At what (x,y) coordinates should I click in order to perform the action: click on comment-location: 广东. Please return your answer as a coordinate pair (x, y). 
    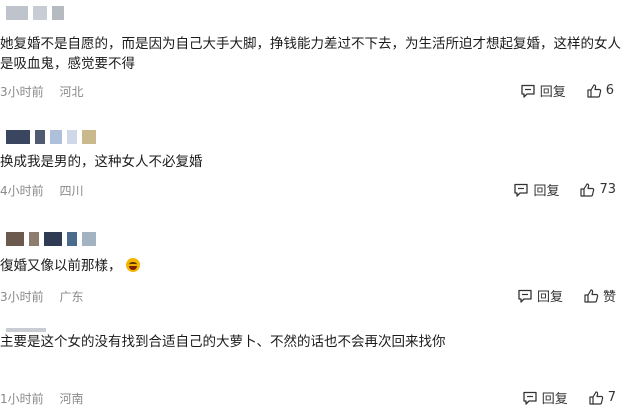
    Looking at the image, I should click on (71, 297).